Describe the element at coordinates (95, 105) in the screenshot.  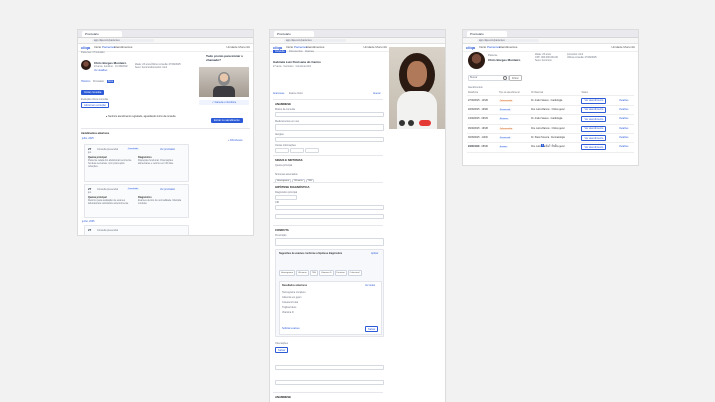
I see `add-evolucao-button: Adicionar evolução` at that location.